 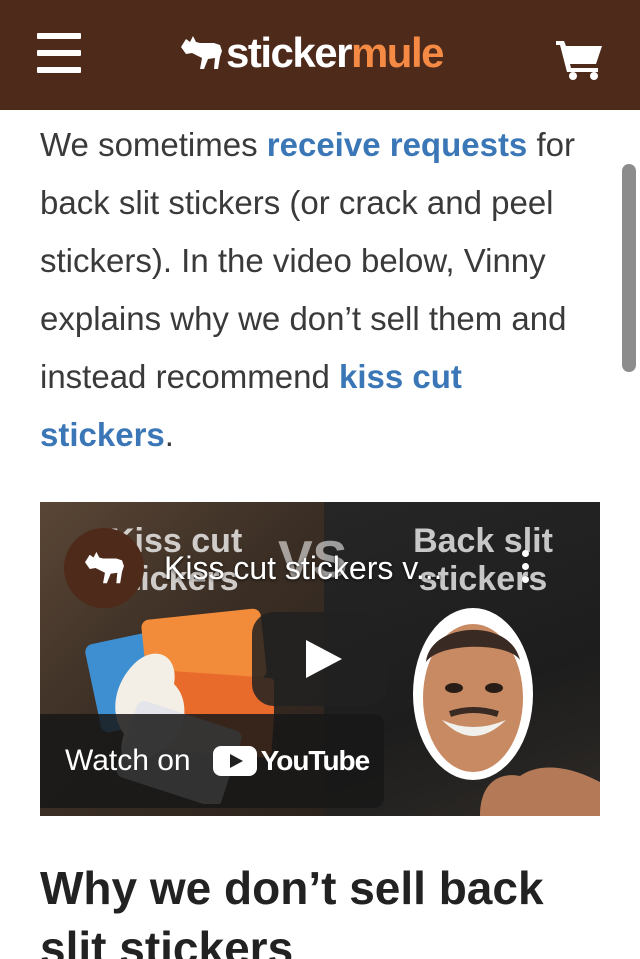 I want to click on site-header: sticker mule, so click(x=320, y=55).